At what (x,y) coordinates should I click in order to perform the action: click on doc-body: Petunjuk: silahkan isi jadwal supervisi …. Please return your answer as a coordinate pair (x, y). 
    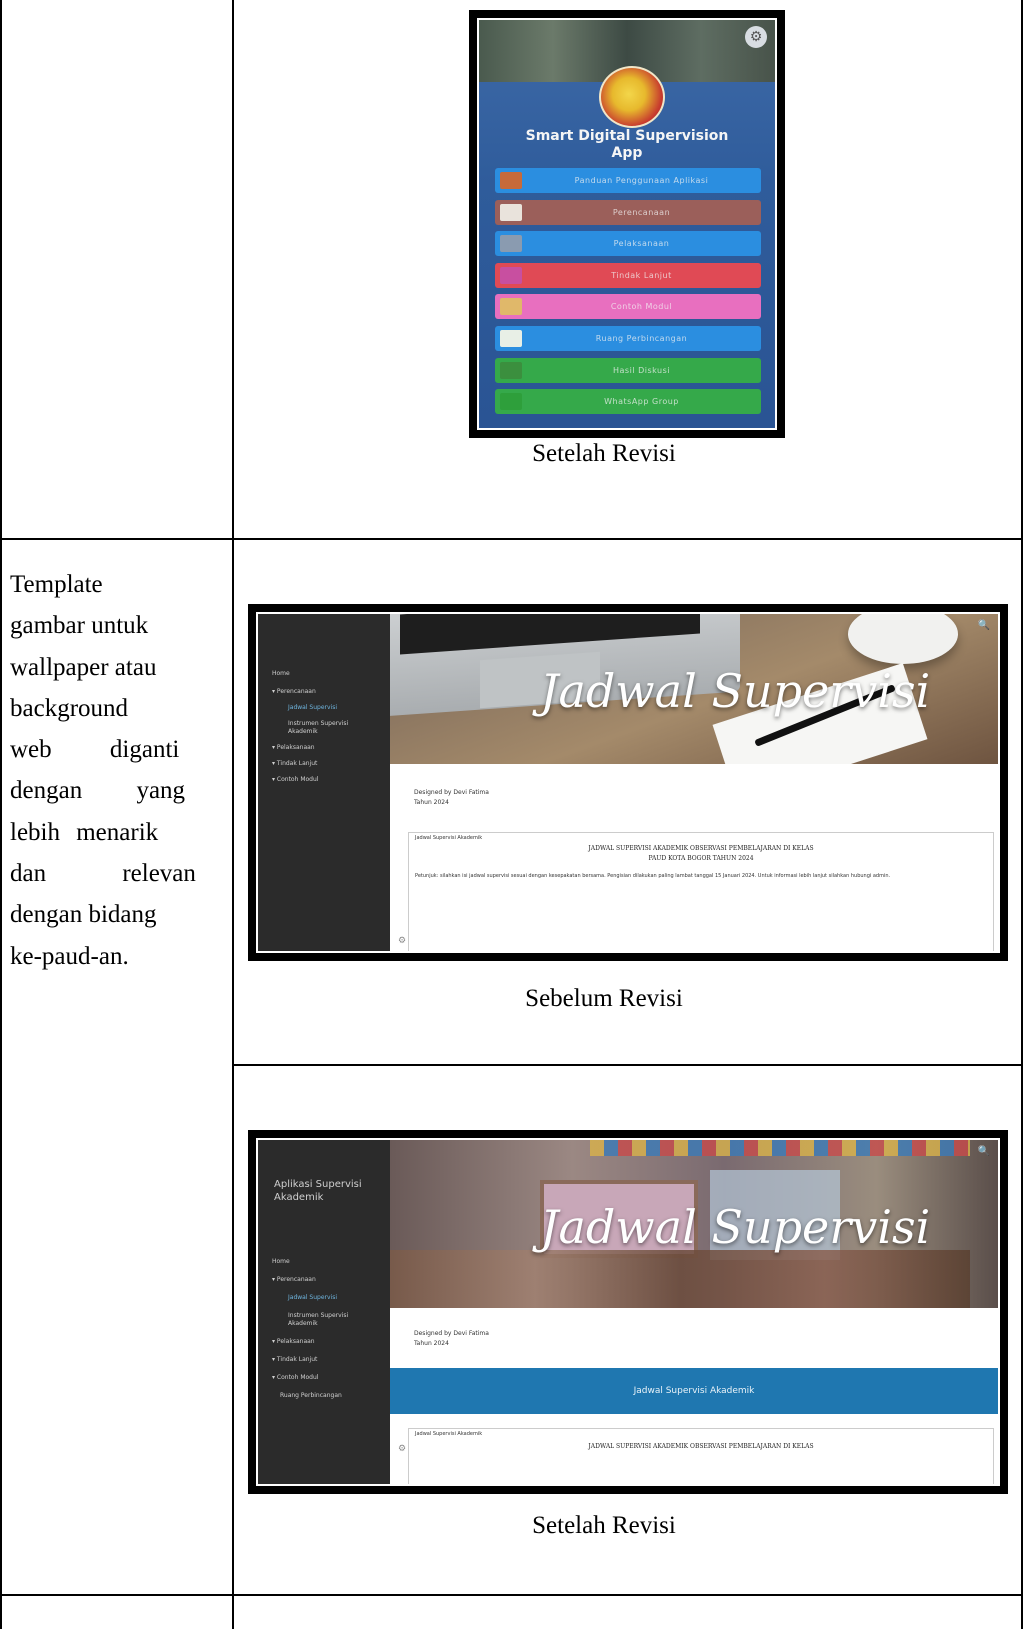
    Looking at the image, I should click on (653, 876).